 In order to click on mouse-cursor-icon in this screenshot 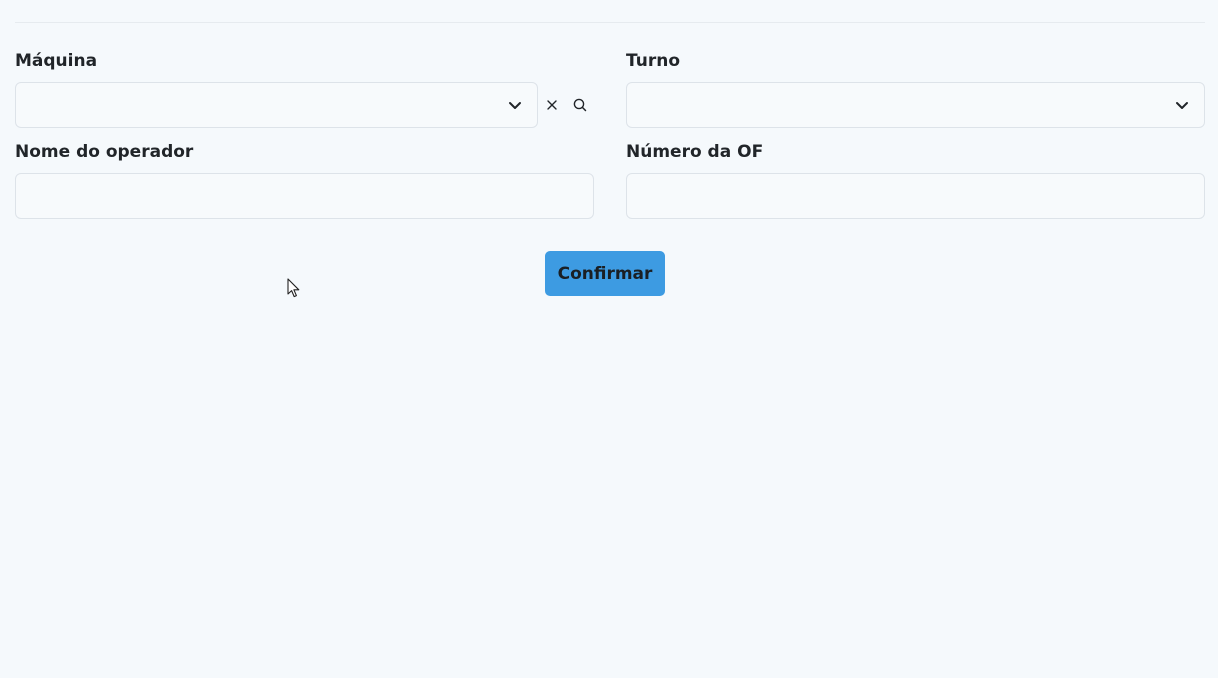, I will do `click(293, 288)`.